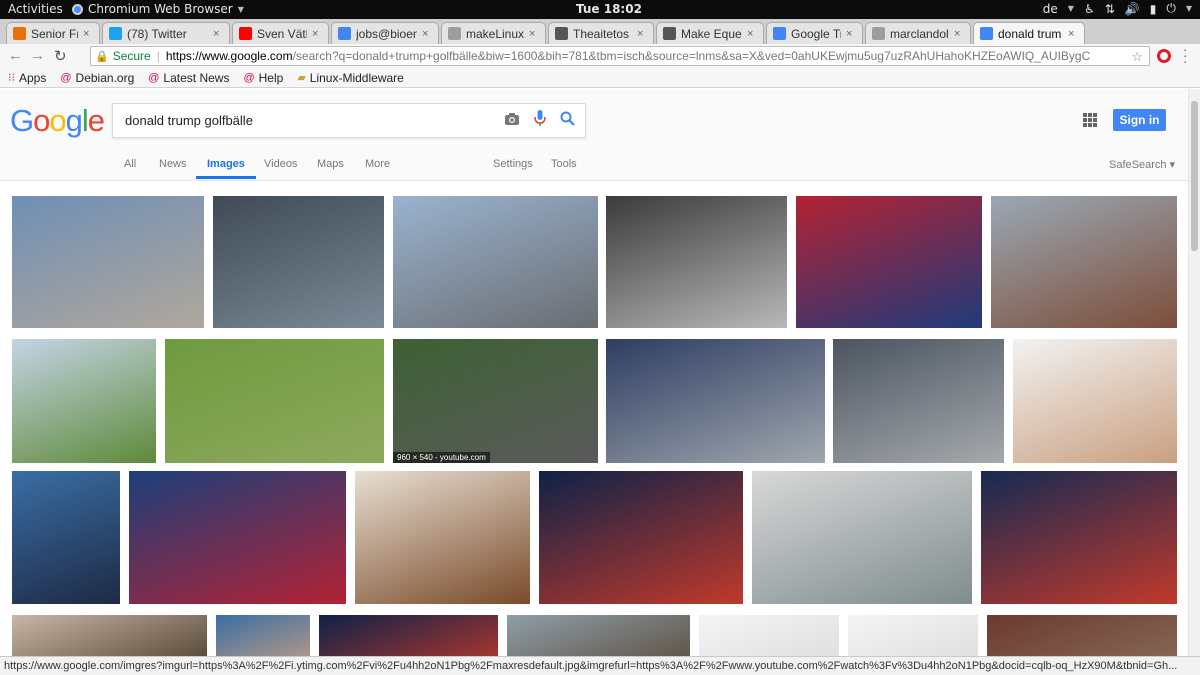 This screenshot has height=675, width=1200. What do you see at coordinates (166, 33) in the screenshot?
I see `browser-tab: (78) Twitter ×` at bounding box center [166, 33].